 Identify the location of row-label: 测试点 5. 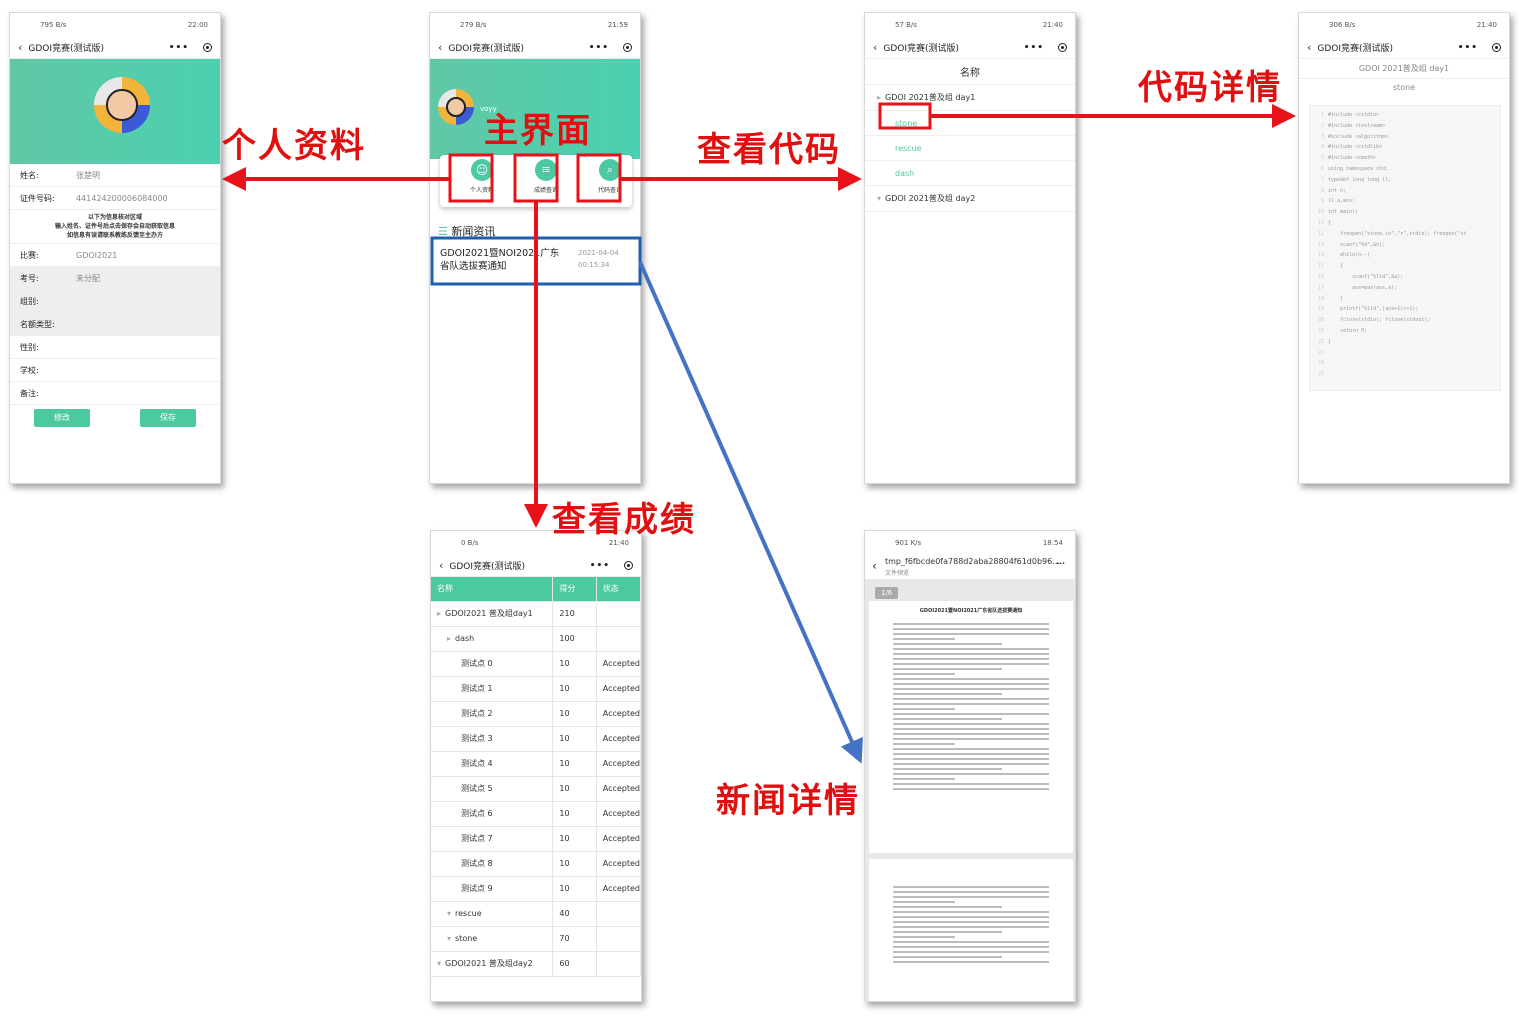
(477, 788).